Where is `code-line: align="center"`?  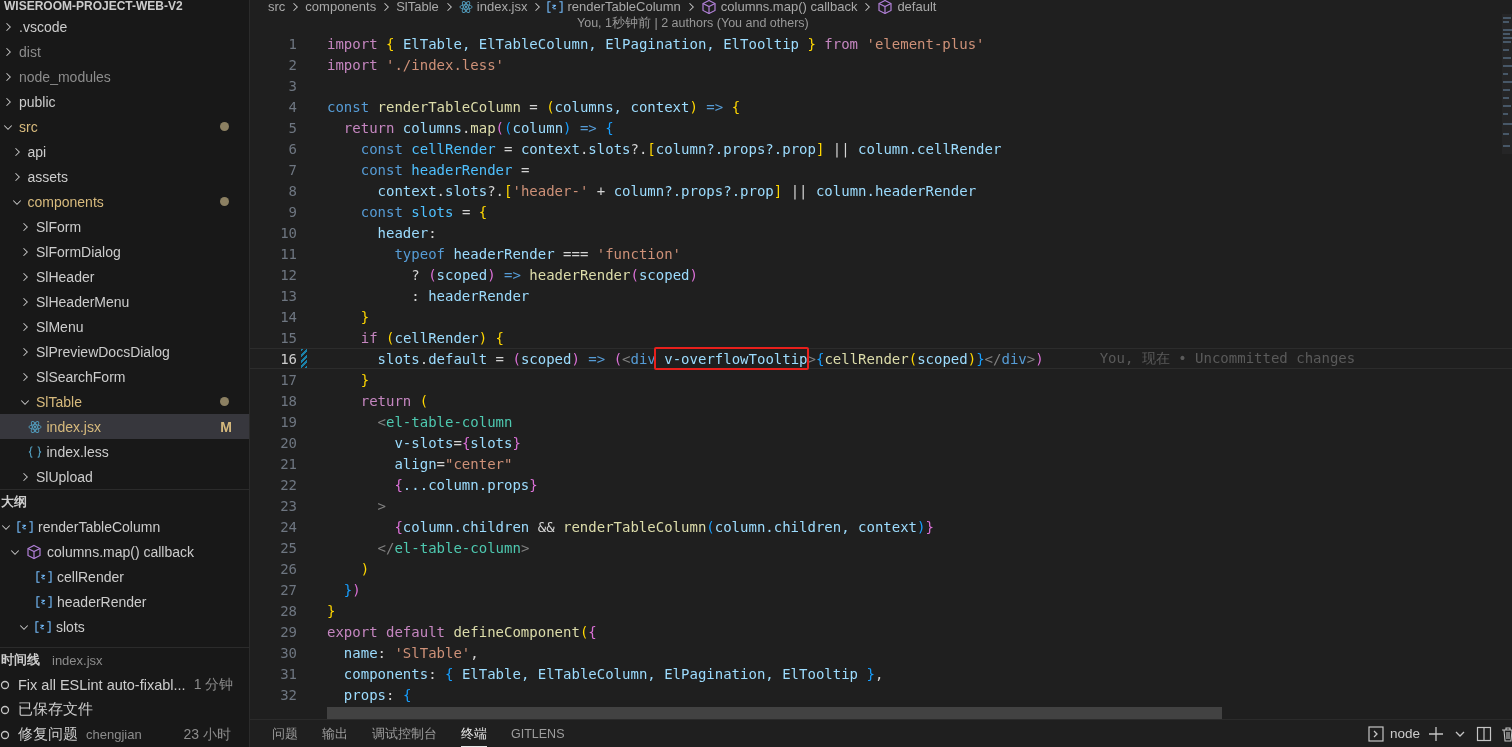 code-line: align="center" is located at coordinates (453, 463).